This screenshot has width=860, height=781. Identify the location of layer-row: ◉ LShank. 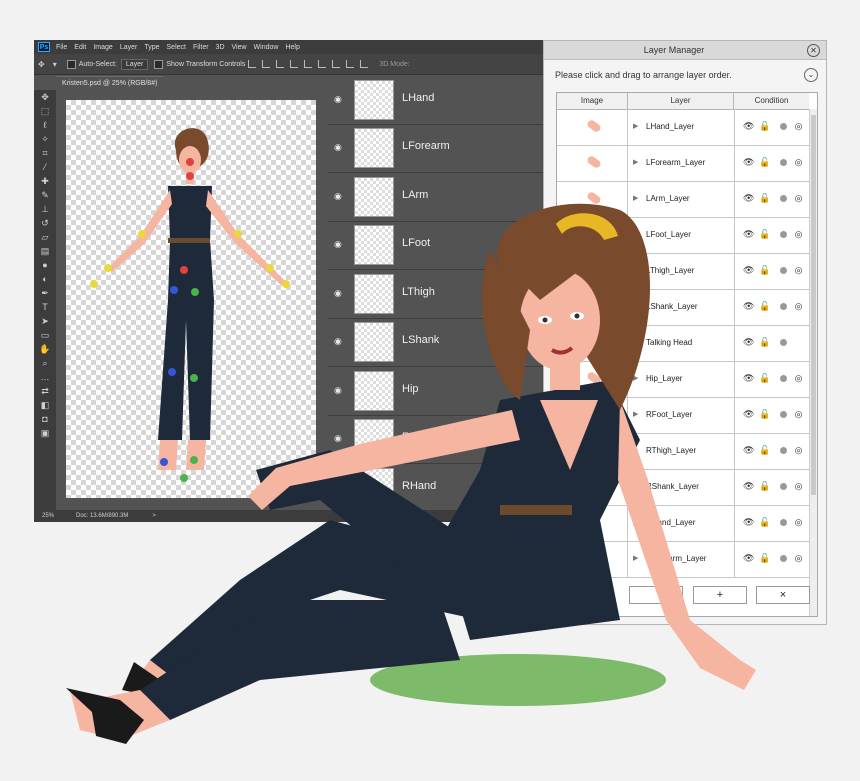
(444, 342).